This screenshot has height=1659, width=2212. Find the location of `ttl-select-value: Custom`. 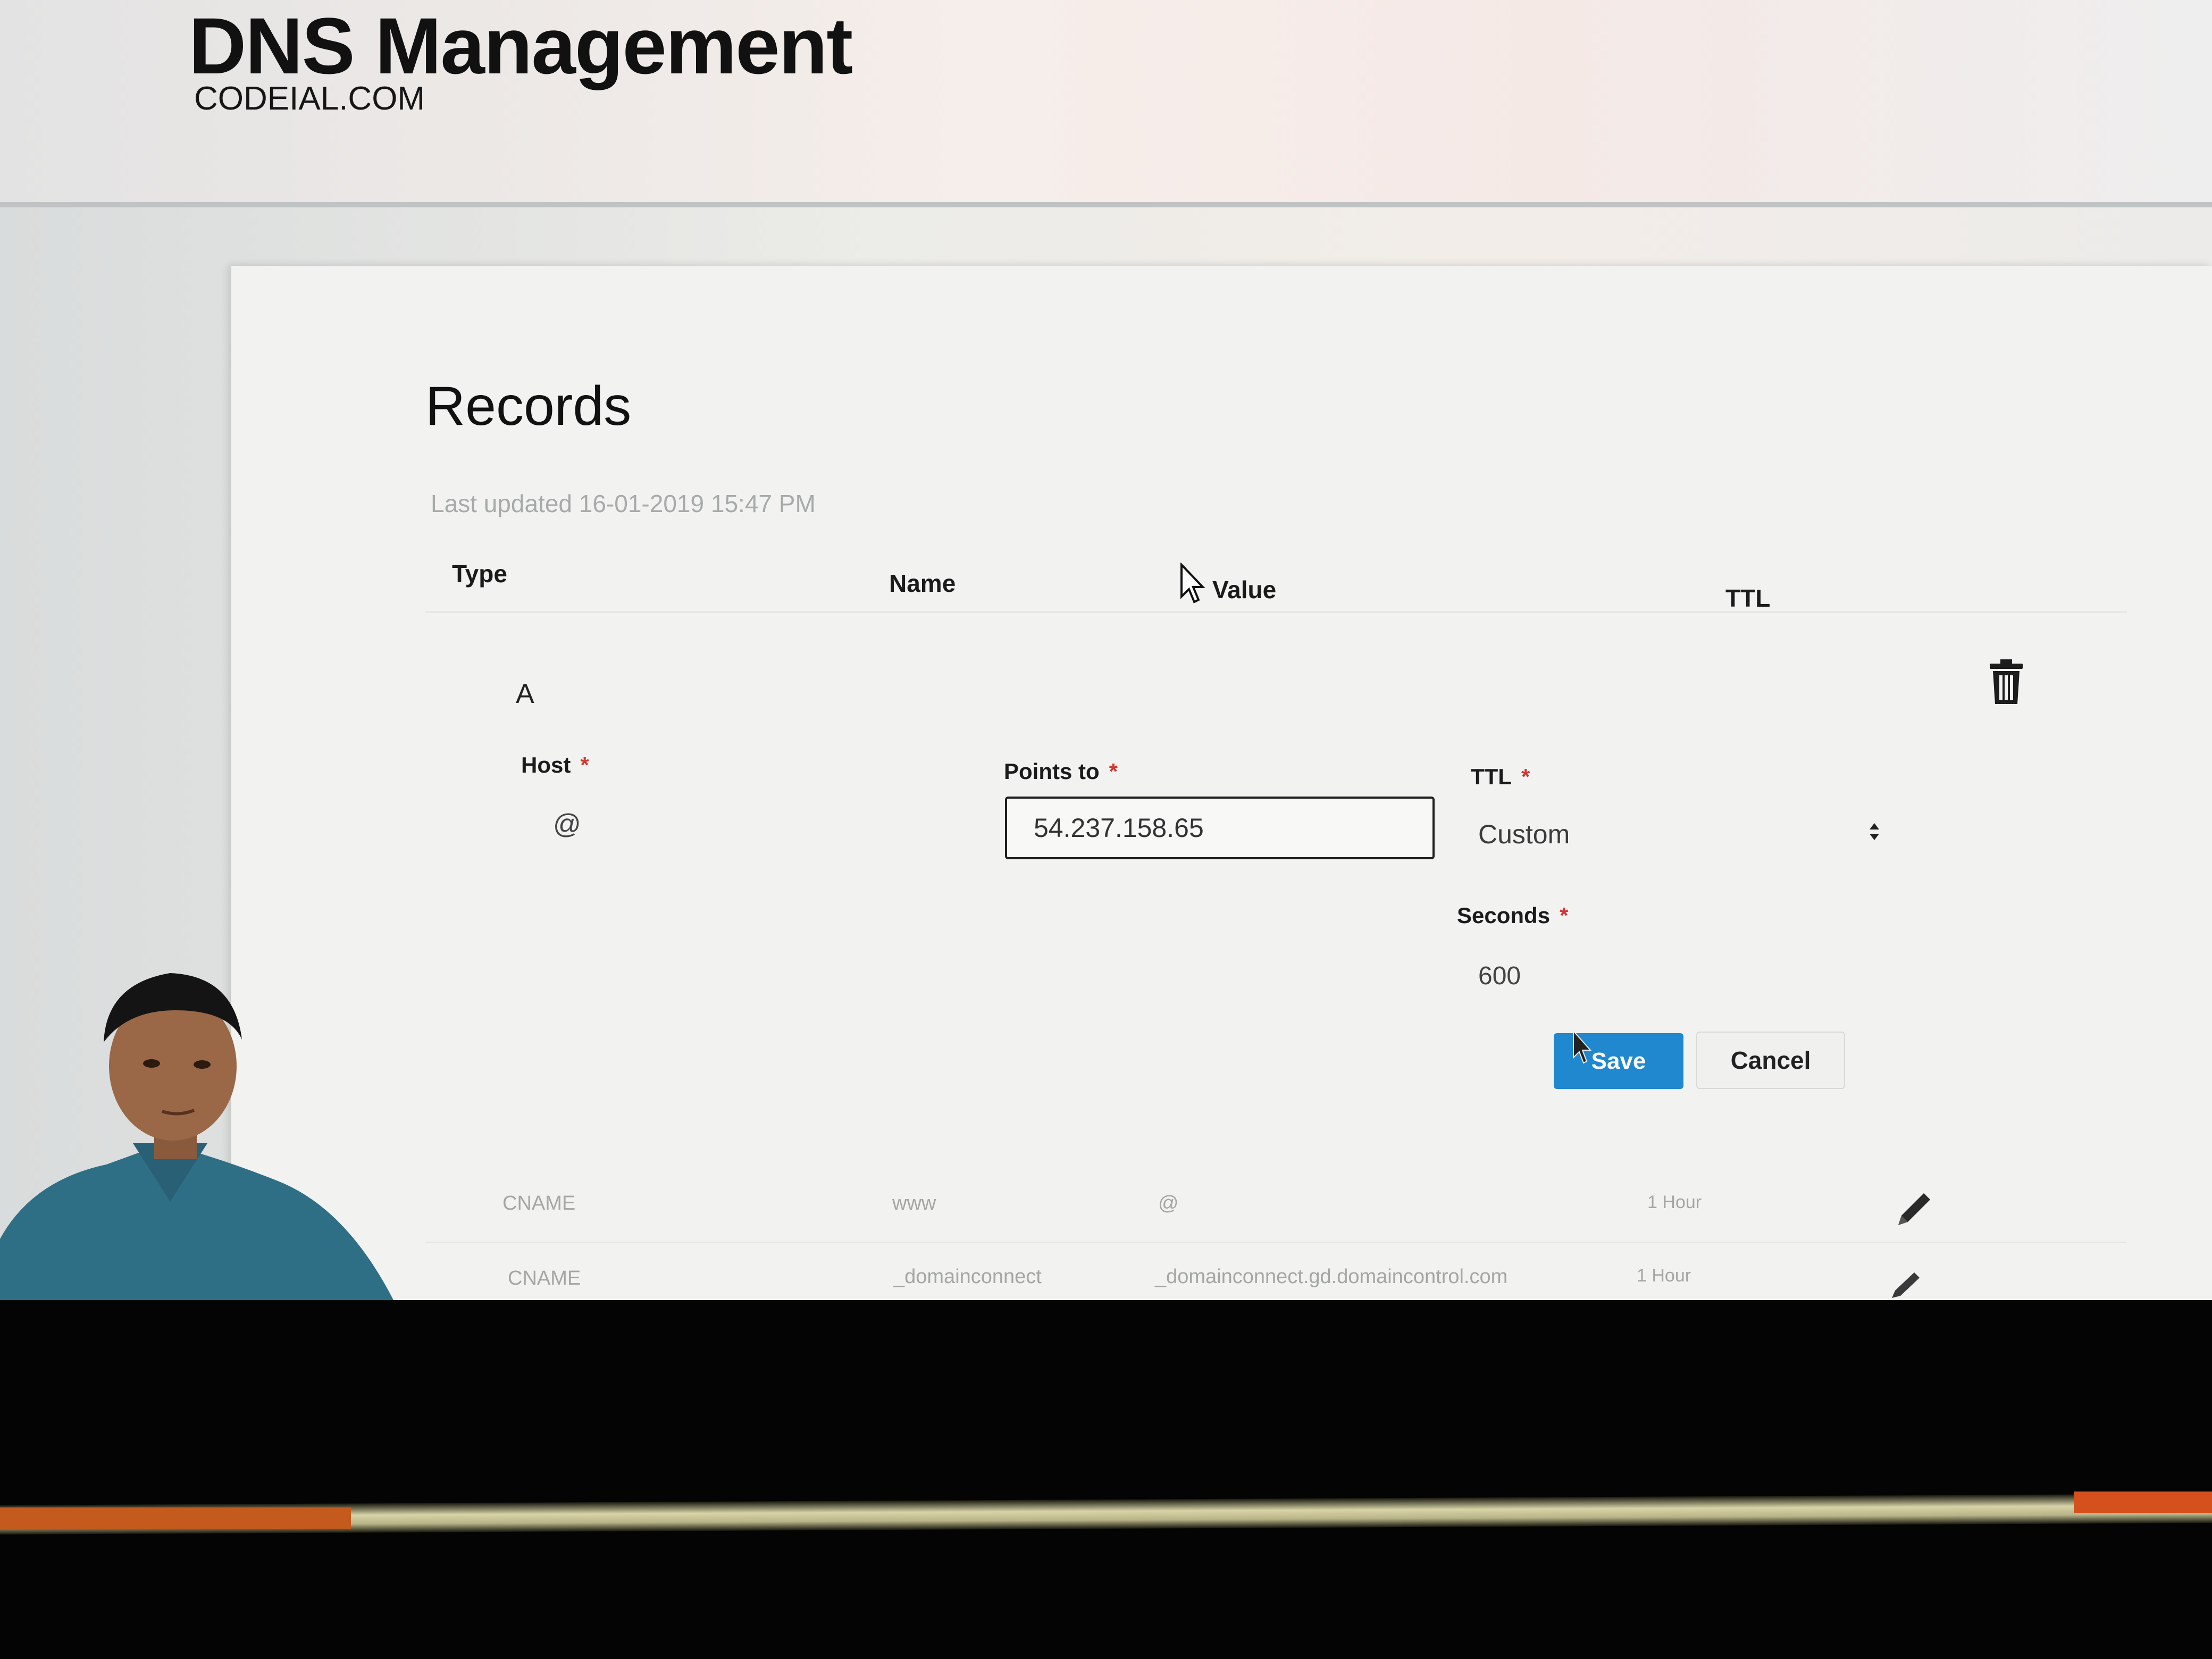

ttl-select-value: Custom is located at coordinates (1524, 834).